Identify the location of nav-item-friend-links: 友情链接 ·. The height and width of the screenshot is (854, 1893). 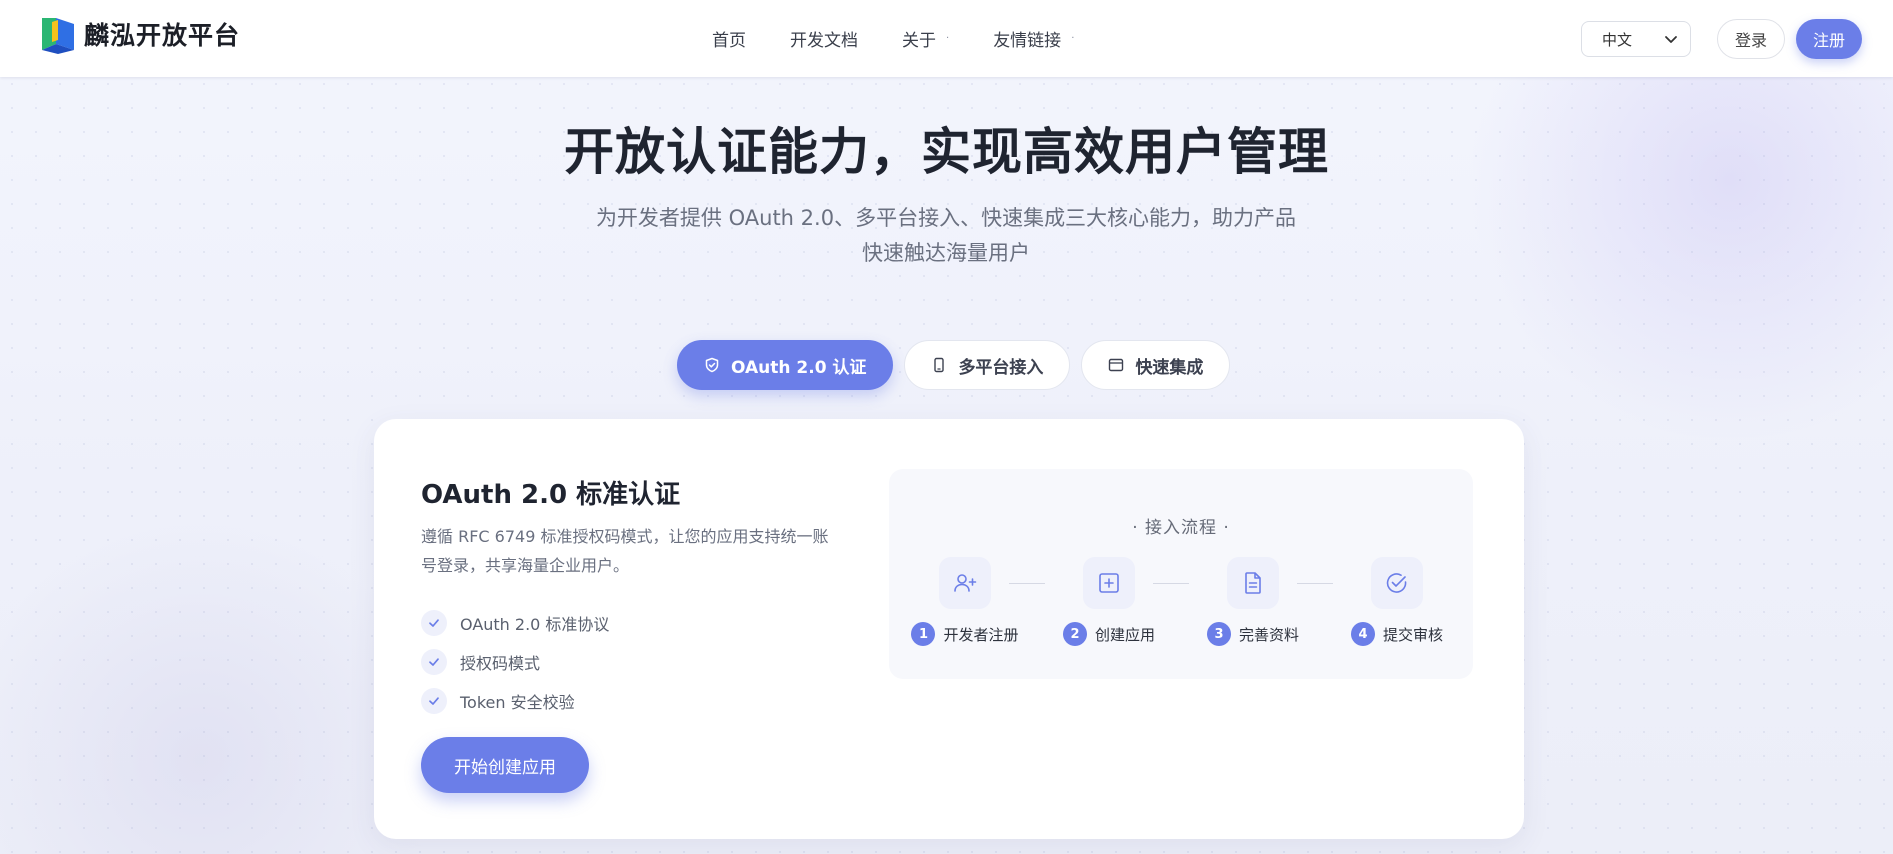
(1033, 38).